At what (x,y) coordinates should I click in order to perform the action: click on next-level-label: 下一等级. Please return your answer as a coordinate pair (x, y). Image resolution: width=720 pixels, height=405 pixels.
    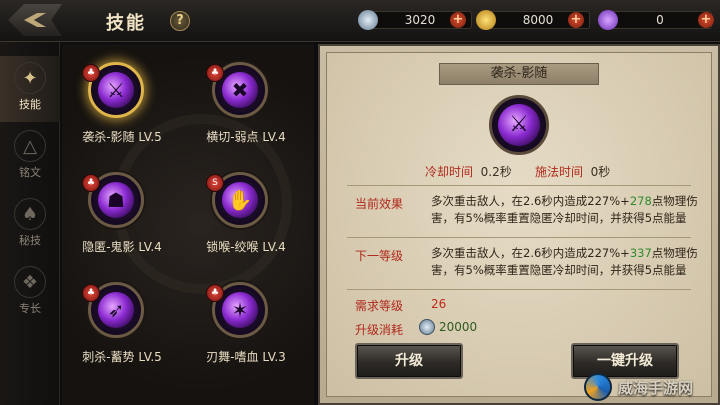
    Looking at the image, I should click on (379, 256).